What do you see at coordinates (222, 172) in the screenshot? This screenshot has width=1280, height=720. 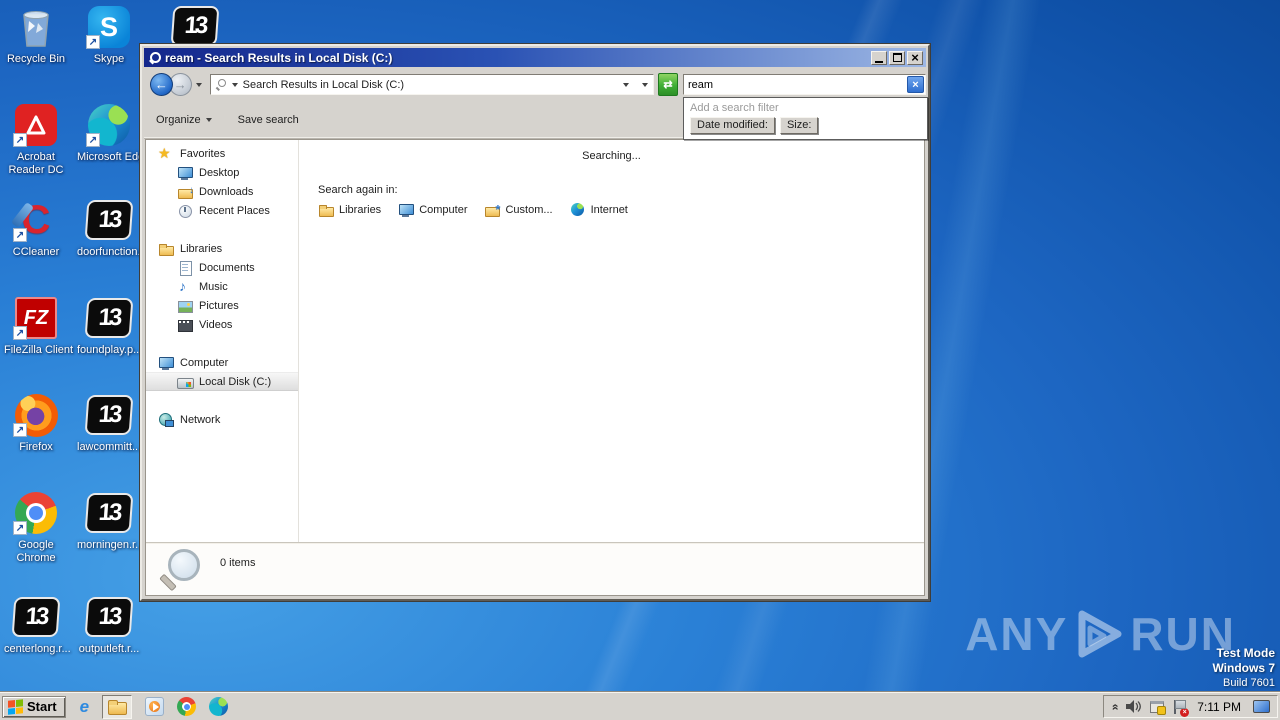 I see `nav-desktop: Desktop` at bounding box center [222, 172].